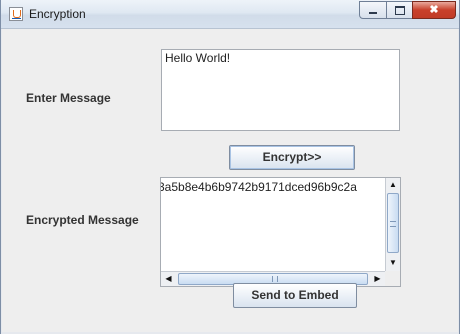 This screenshot has height=334, width=460. I want to click on enter-message-label: Enter Message, so click(68, 98).